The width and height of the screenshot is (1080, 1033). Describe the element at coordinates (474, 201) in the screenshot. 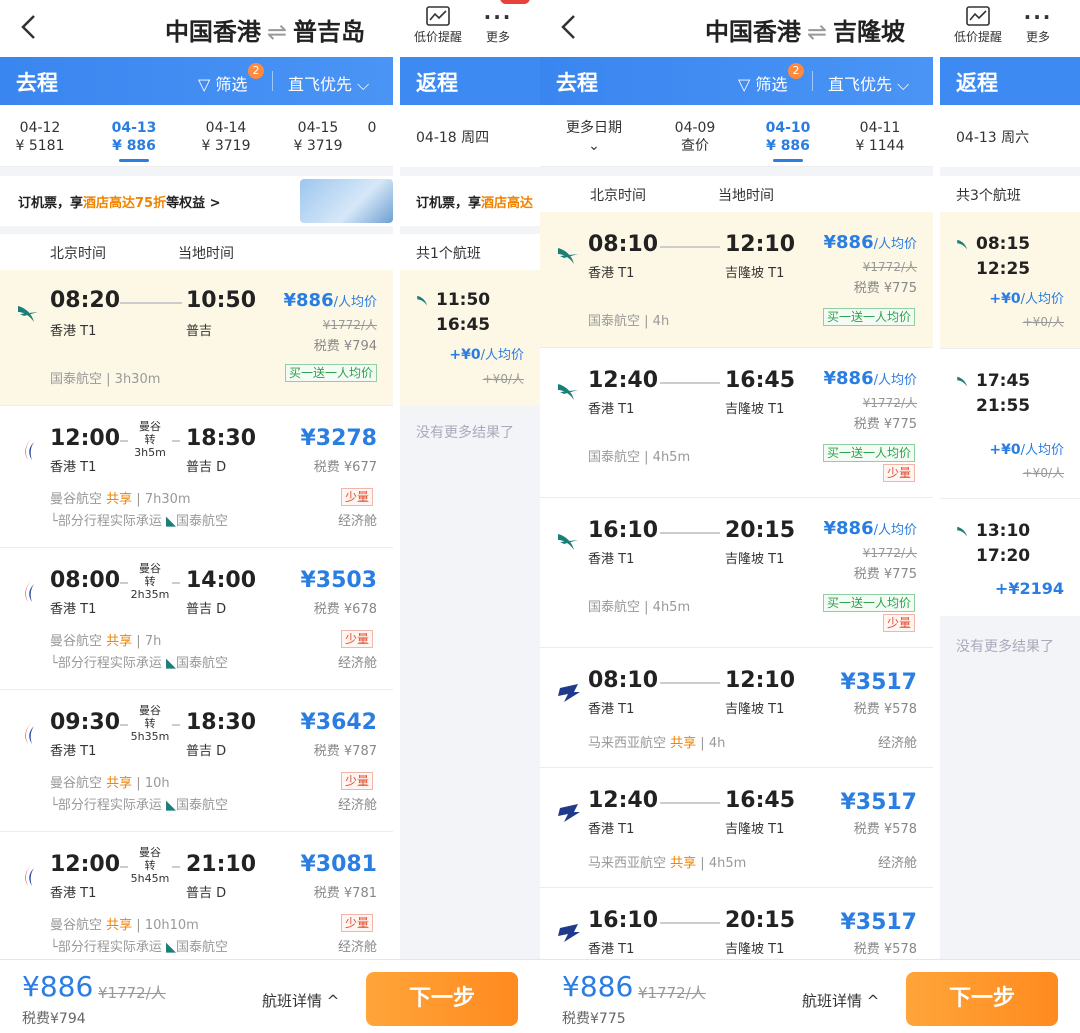

I see `promo-text: 订机票，享酒店高达` at that location.